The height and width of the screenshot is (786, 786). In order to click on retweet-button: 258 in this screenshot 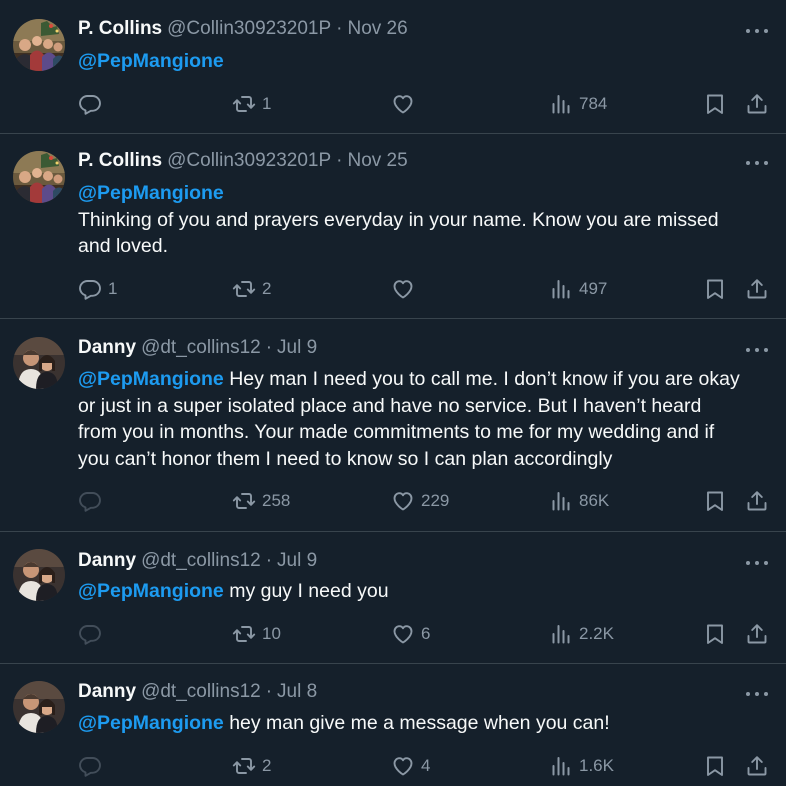, I will do `click(261, 501)`.